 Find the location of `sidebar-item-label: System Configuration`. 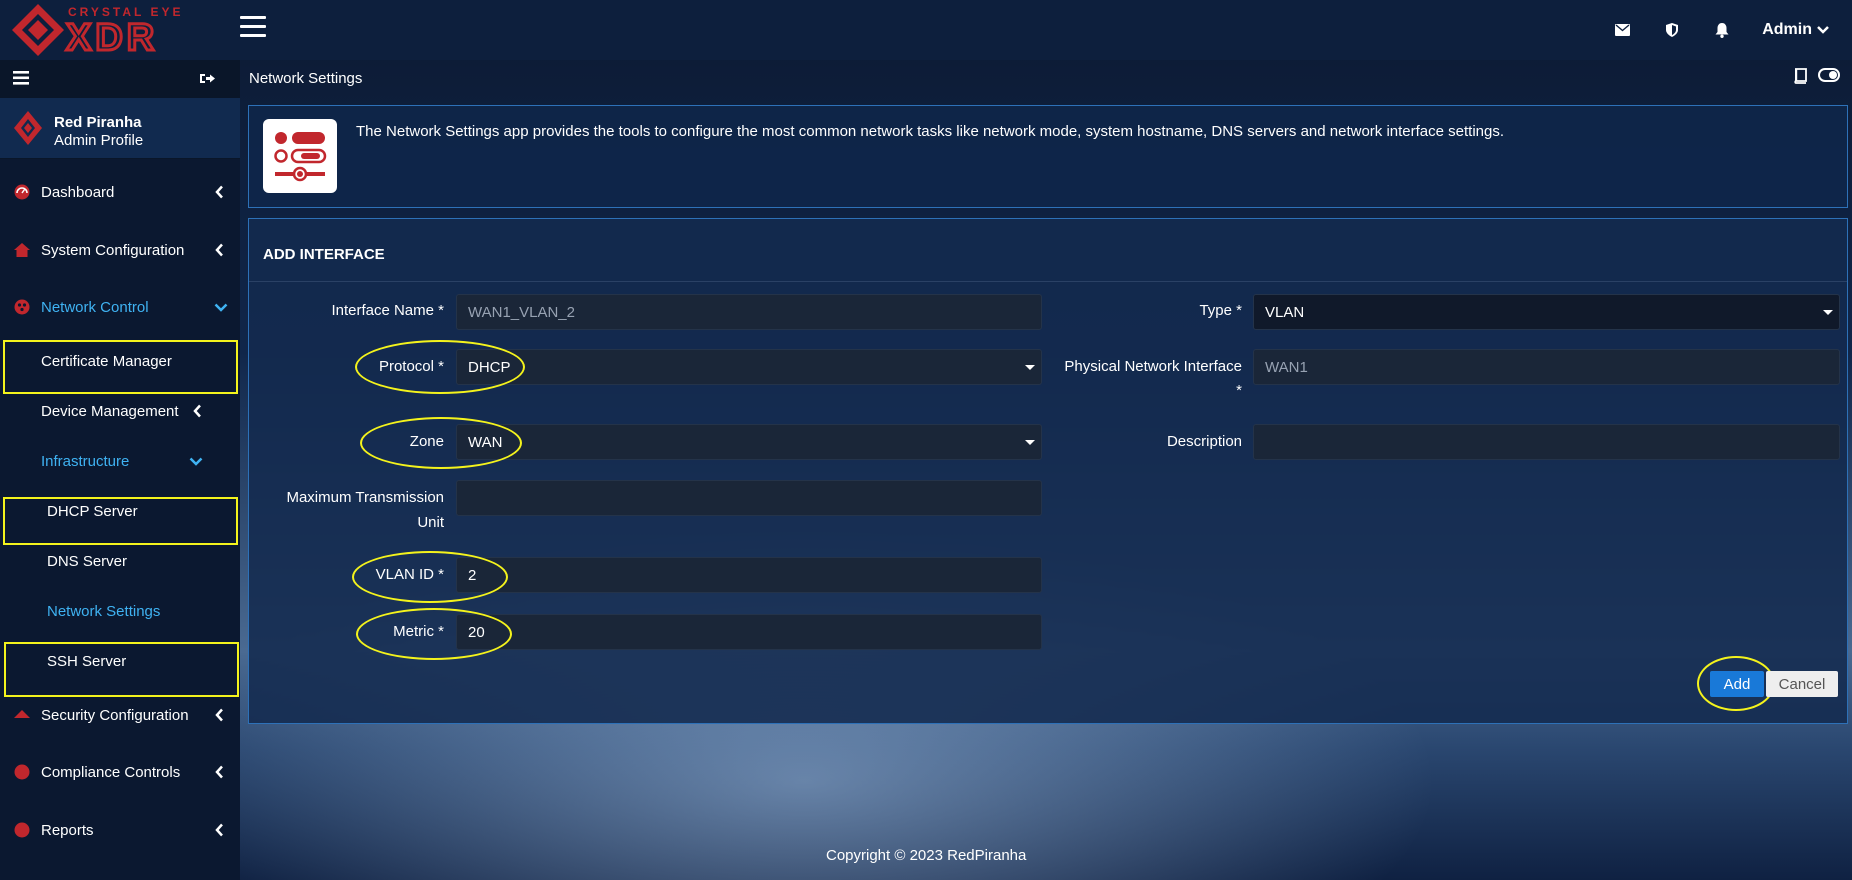

sidebar-item-label: System Configuration is located at coordinates (113, 250).